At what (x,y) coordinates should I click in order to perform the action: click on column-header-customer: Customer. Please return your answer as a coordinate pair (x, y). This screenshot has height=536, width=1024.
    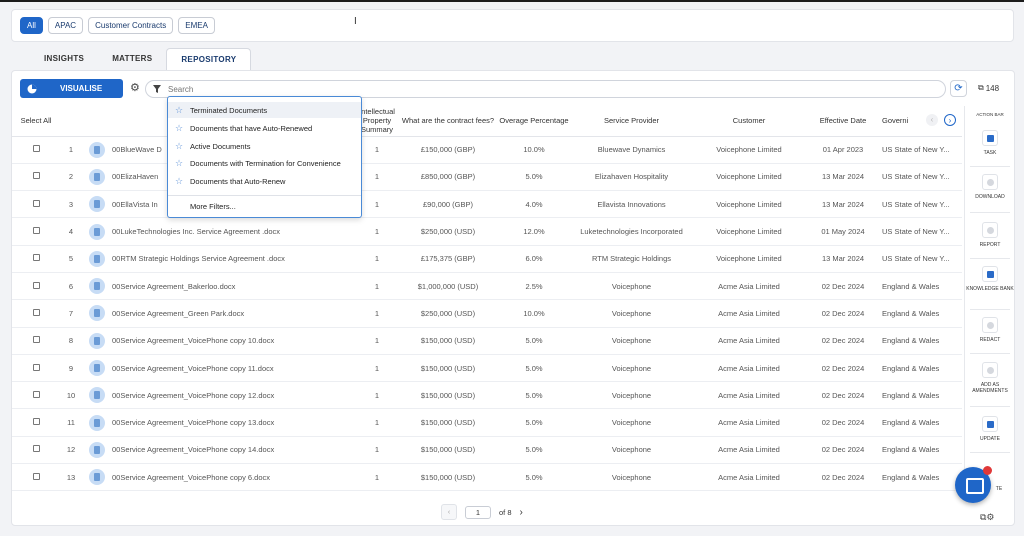
    Looking at the image, I should click on (749, 121).